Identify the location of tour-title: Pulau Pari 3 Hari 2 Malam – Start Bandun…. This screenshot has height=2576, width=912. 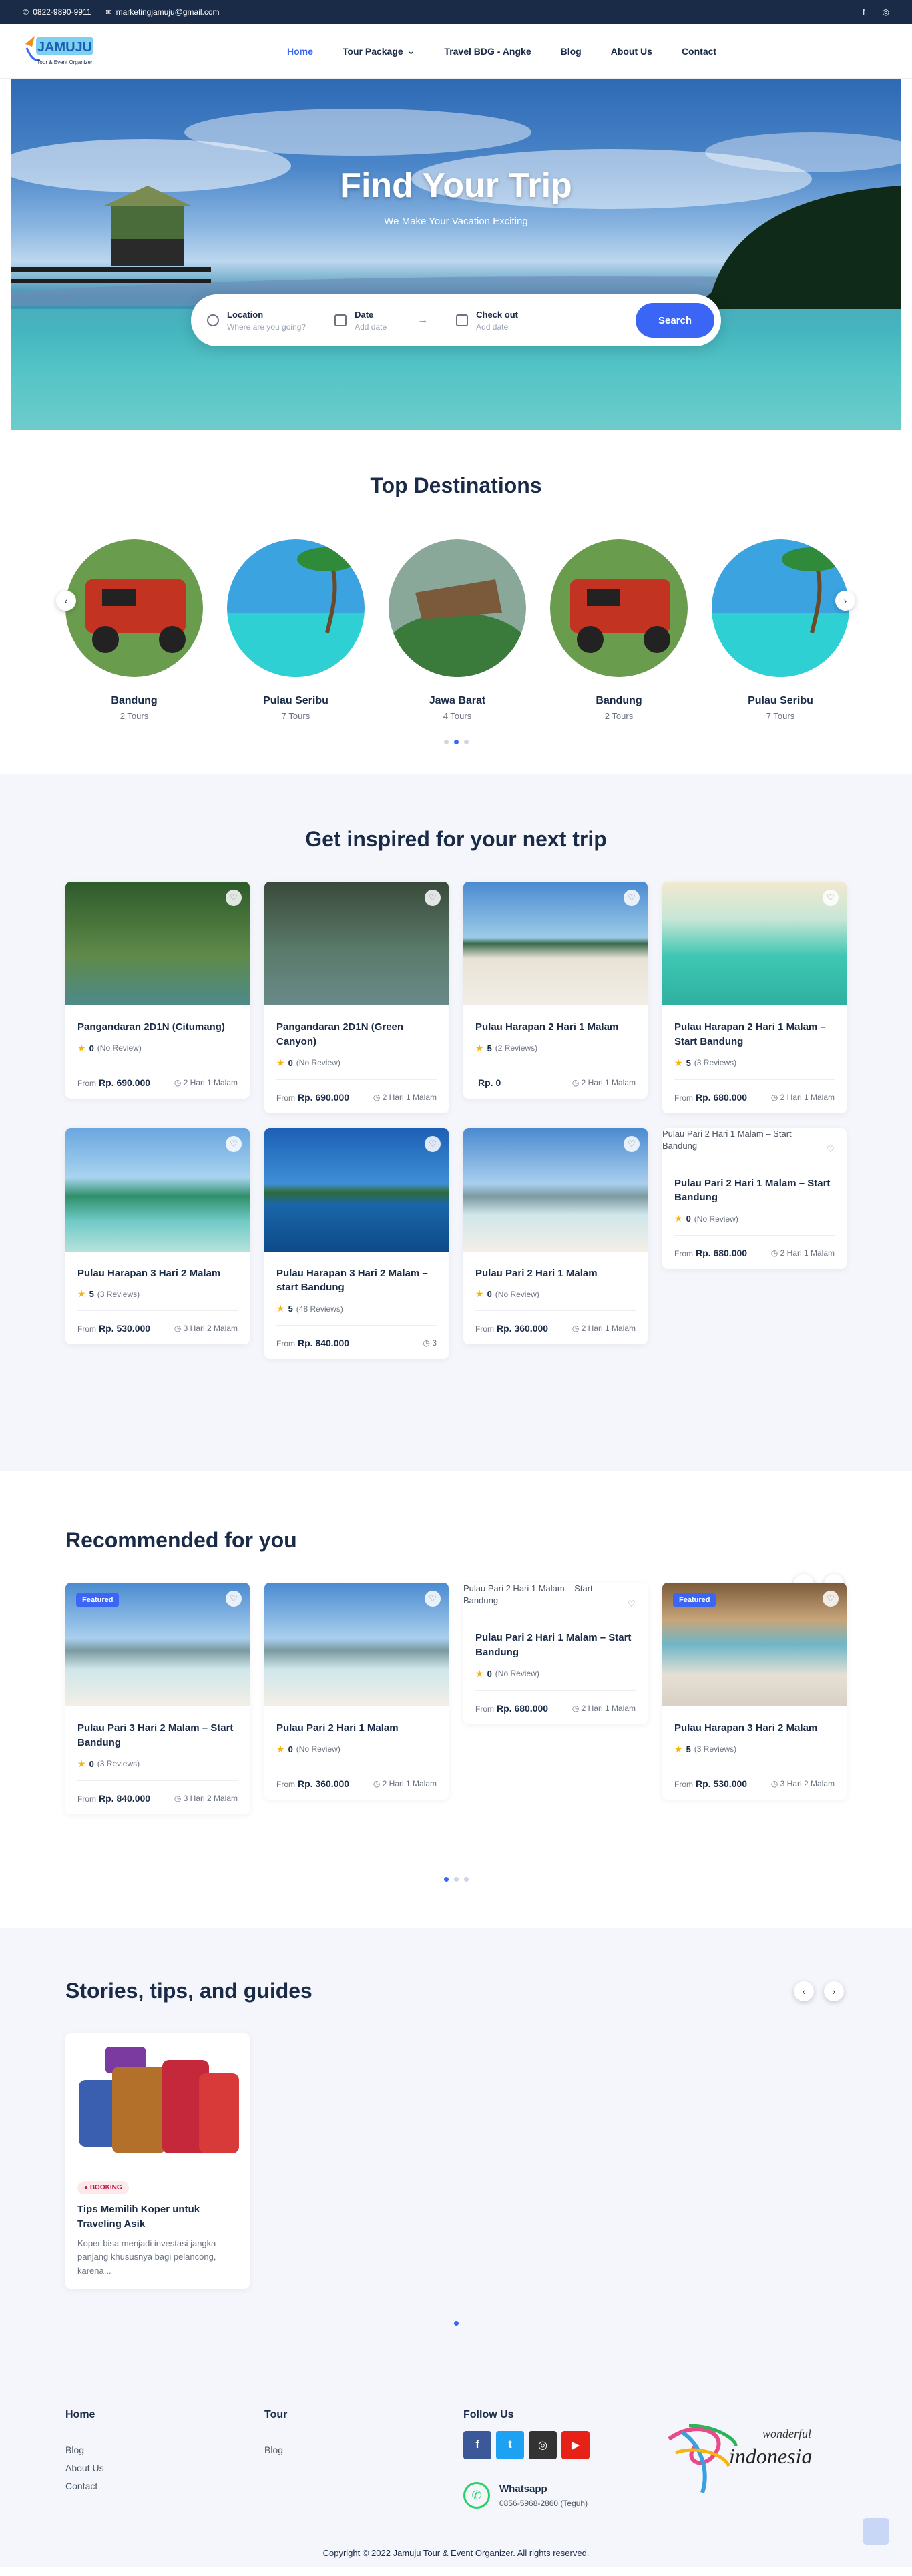
(157, 1735).